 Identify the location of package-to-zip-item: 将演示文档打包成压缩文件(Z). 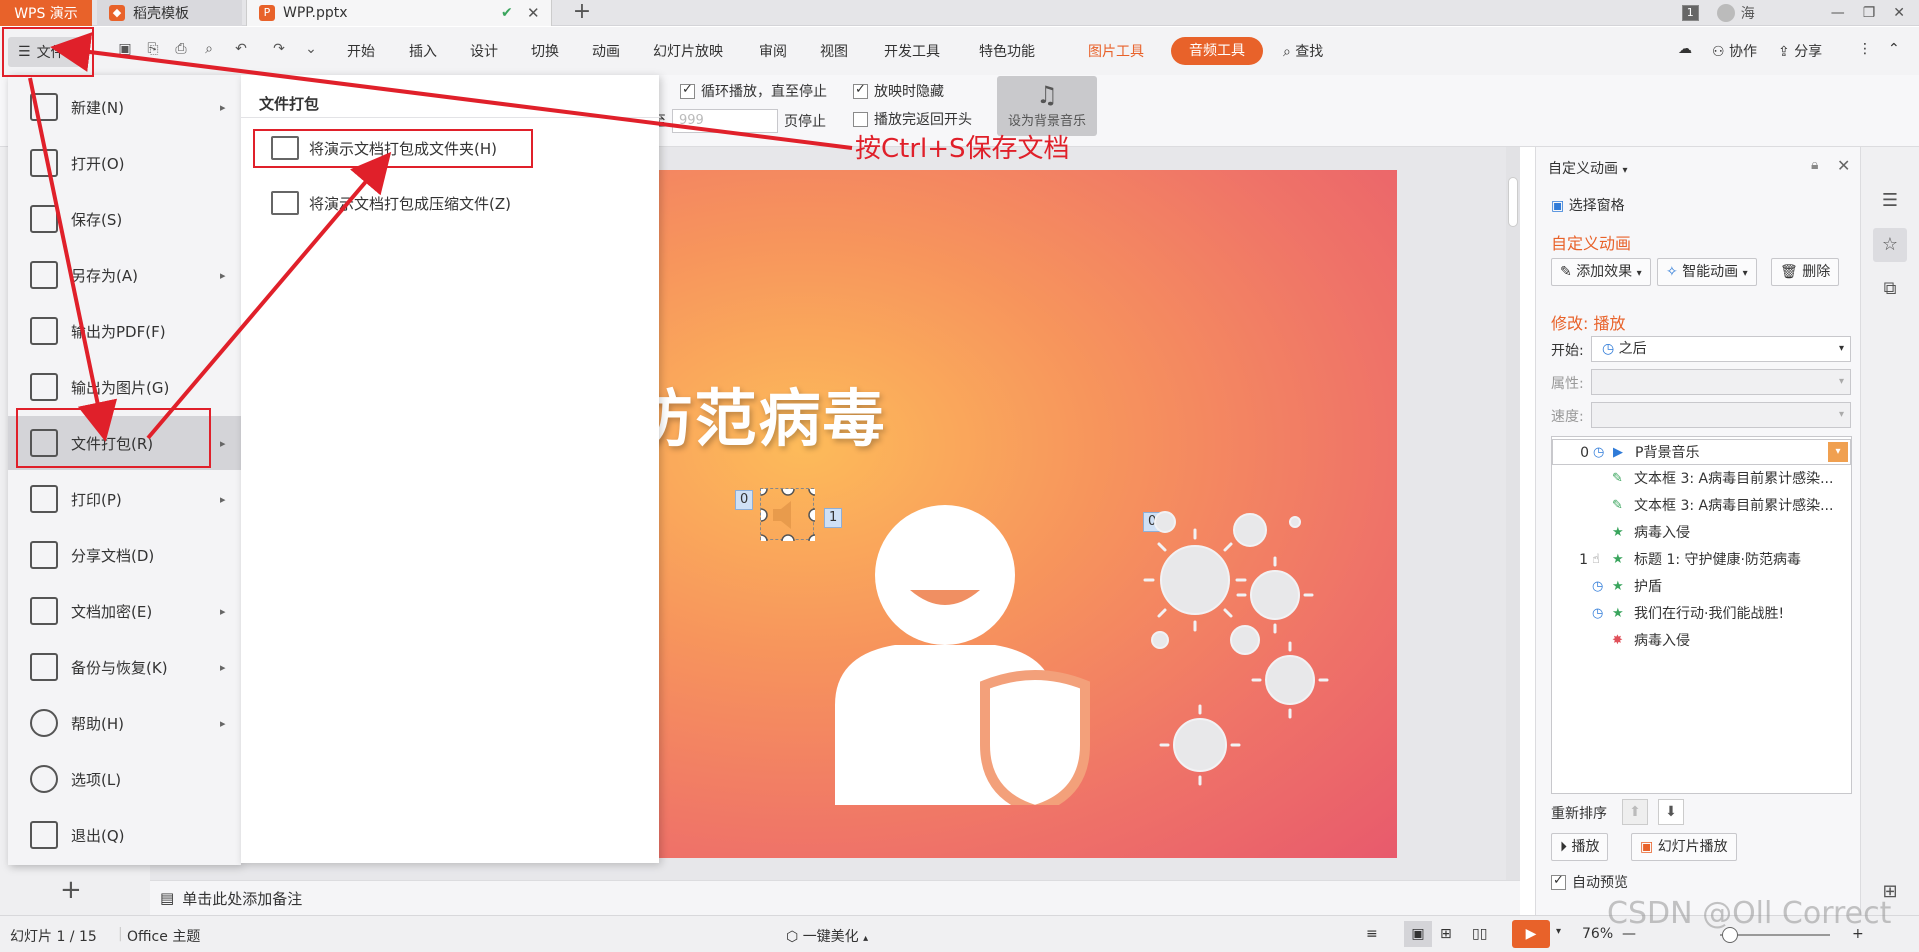
(391, 203).